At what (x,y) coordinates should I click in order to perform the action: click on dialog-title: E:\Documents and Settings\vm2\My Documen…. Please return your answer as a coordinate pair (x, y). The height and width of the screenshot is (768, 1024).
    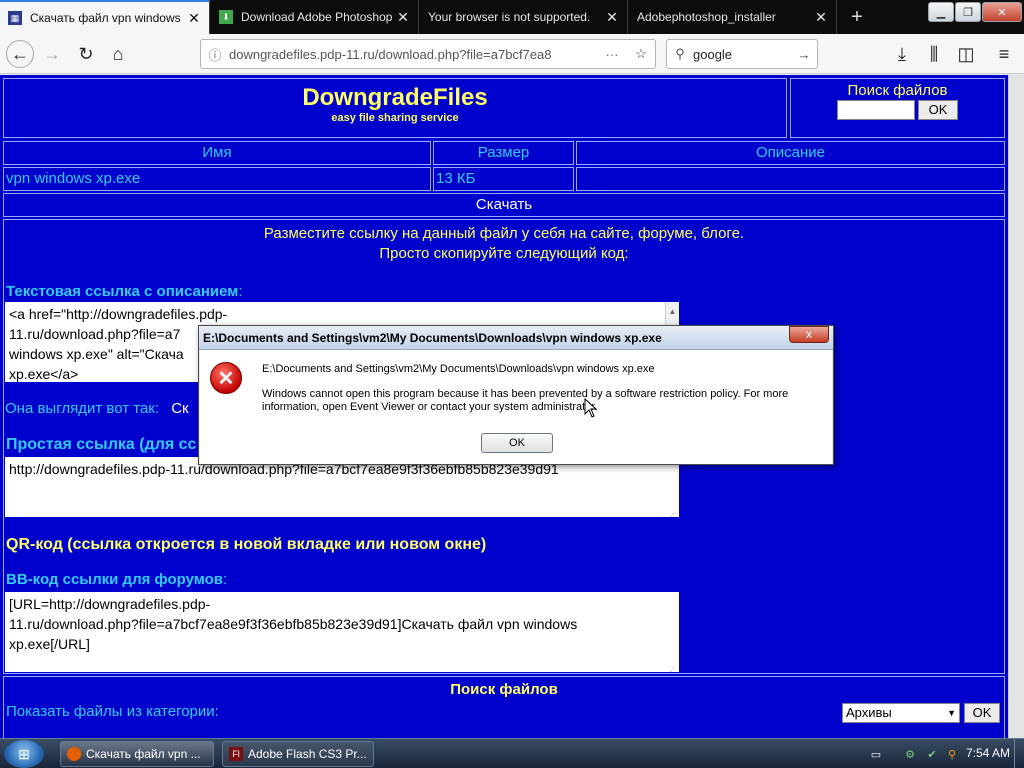
    Looking at the image, I should click on (516, 338).